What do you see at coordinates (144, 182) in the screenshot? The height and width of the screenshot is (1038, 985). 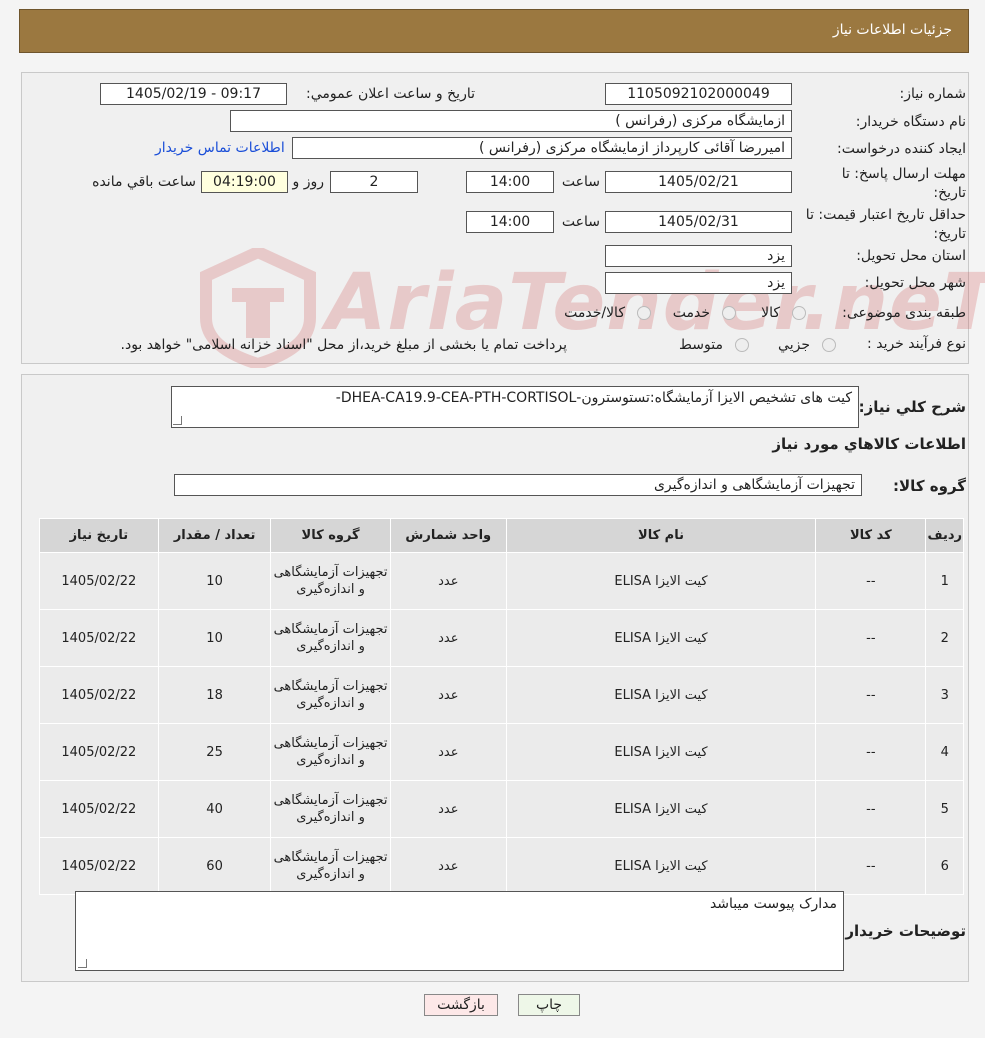 I see `remaining-time-label: ساعت باقي مانده` at bounding box center [144, 182].